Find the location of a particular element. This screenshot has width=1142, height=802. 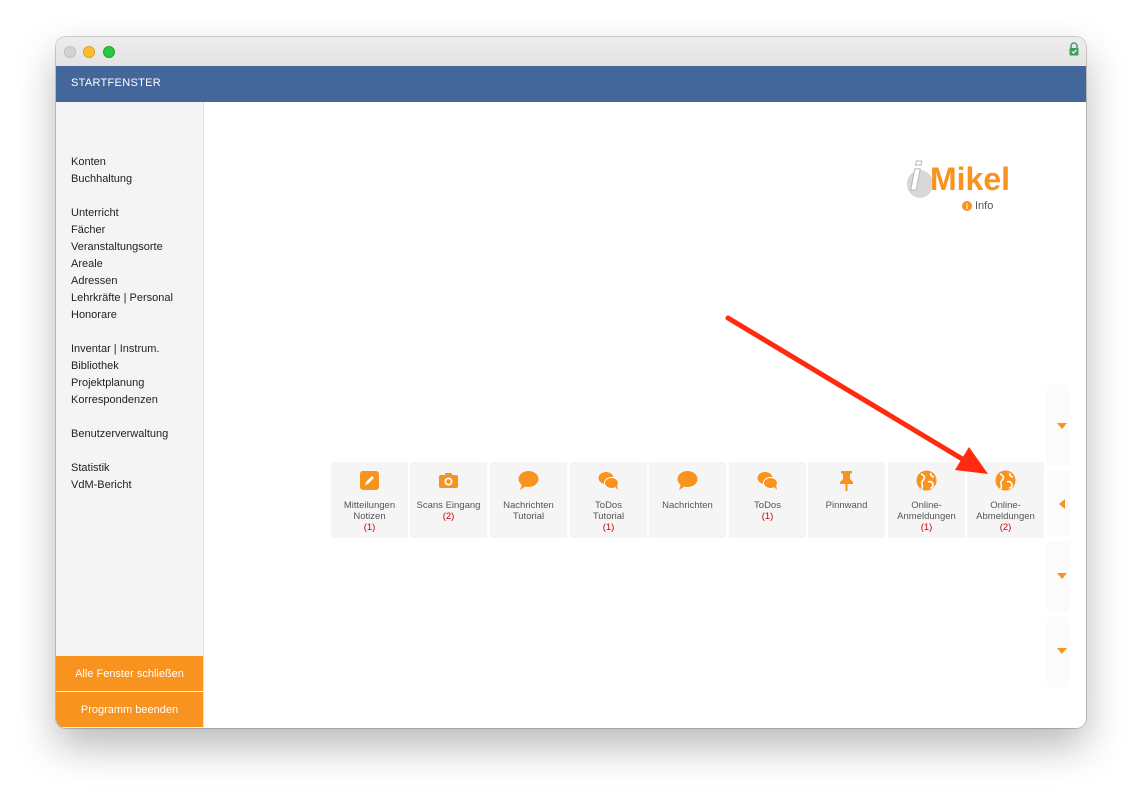

nav-group-statistics: Statistik VdM-Bericht is located at coordinates (101, 477).